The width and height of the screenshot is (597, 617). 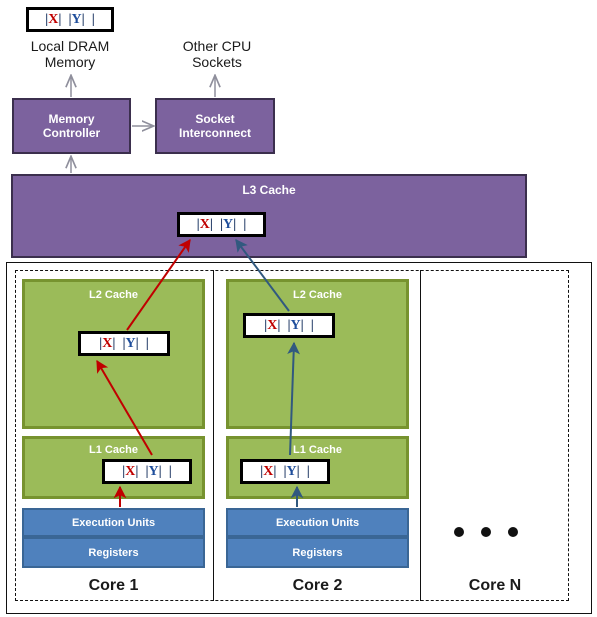 I want to click on other-cpu-sockets-line1: Other CPU, so click(x=217, y=46).